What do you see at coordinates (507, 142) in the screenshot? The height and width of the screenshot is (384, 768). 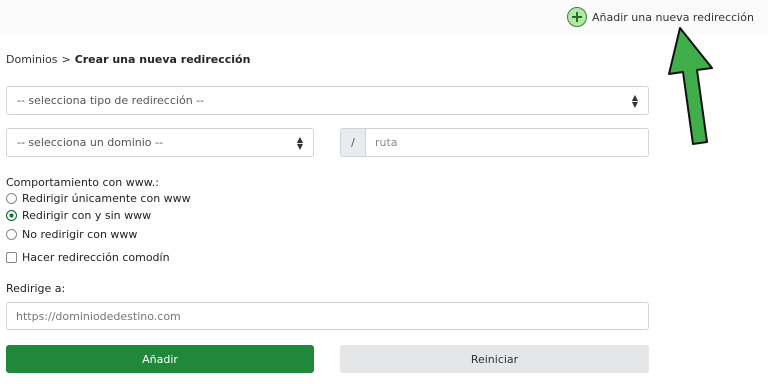 I see `path-input` at bounding box center [507, 142].